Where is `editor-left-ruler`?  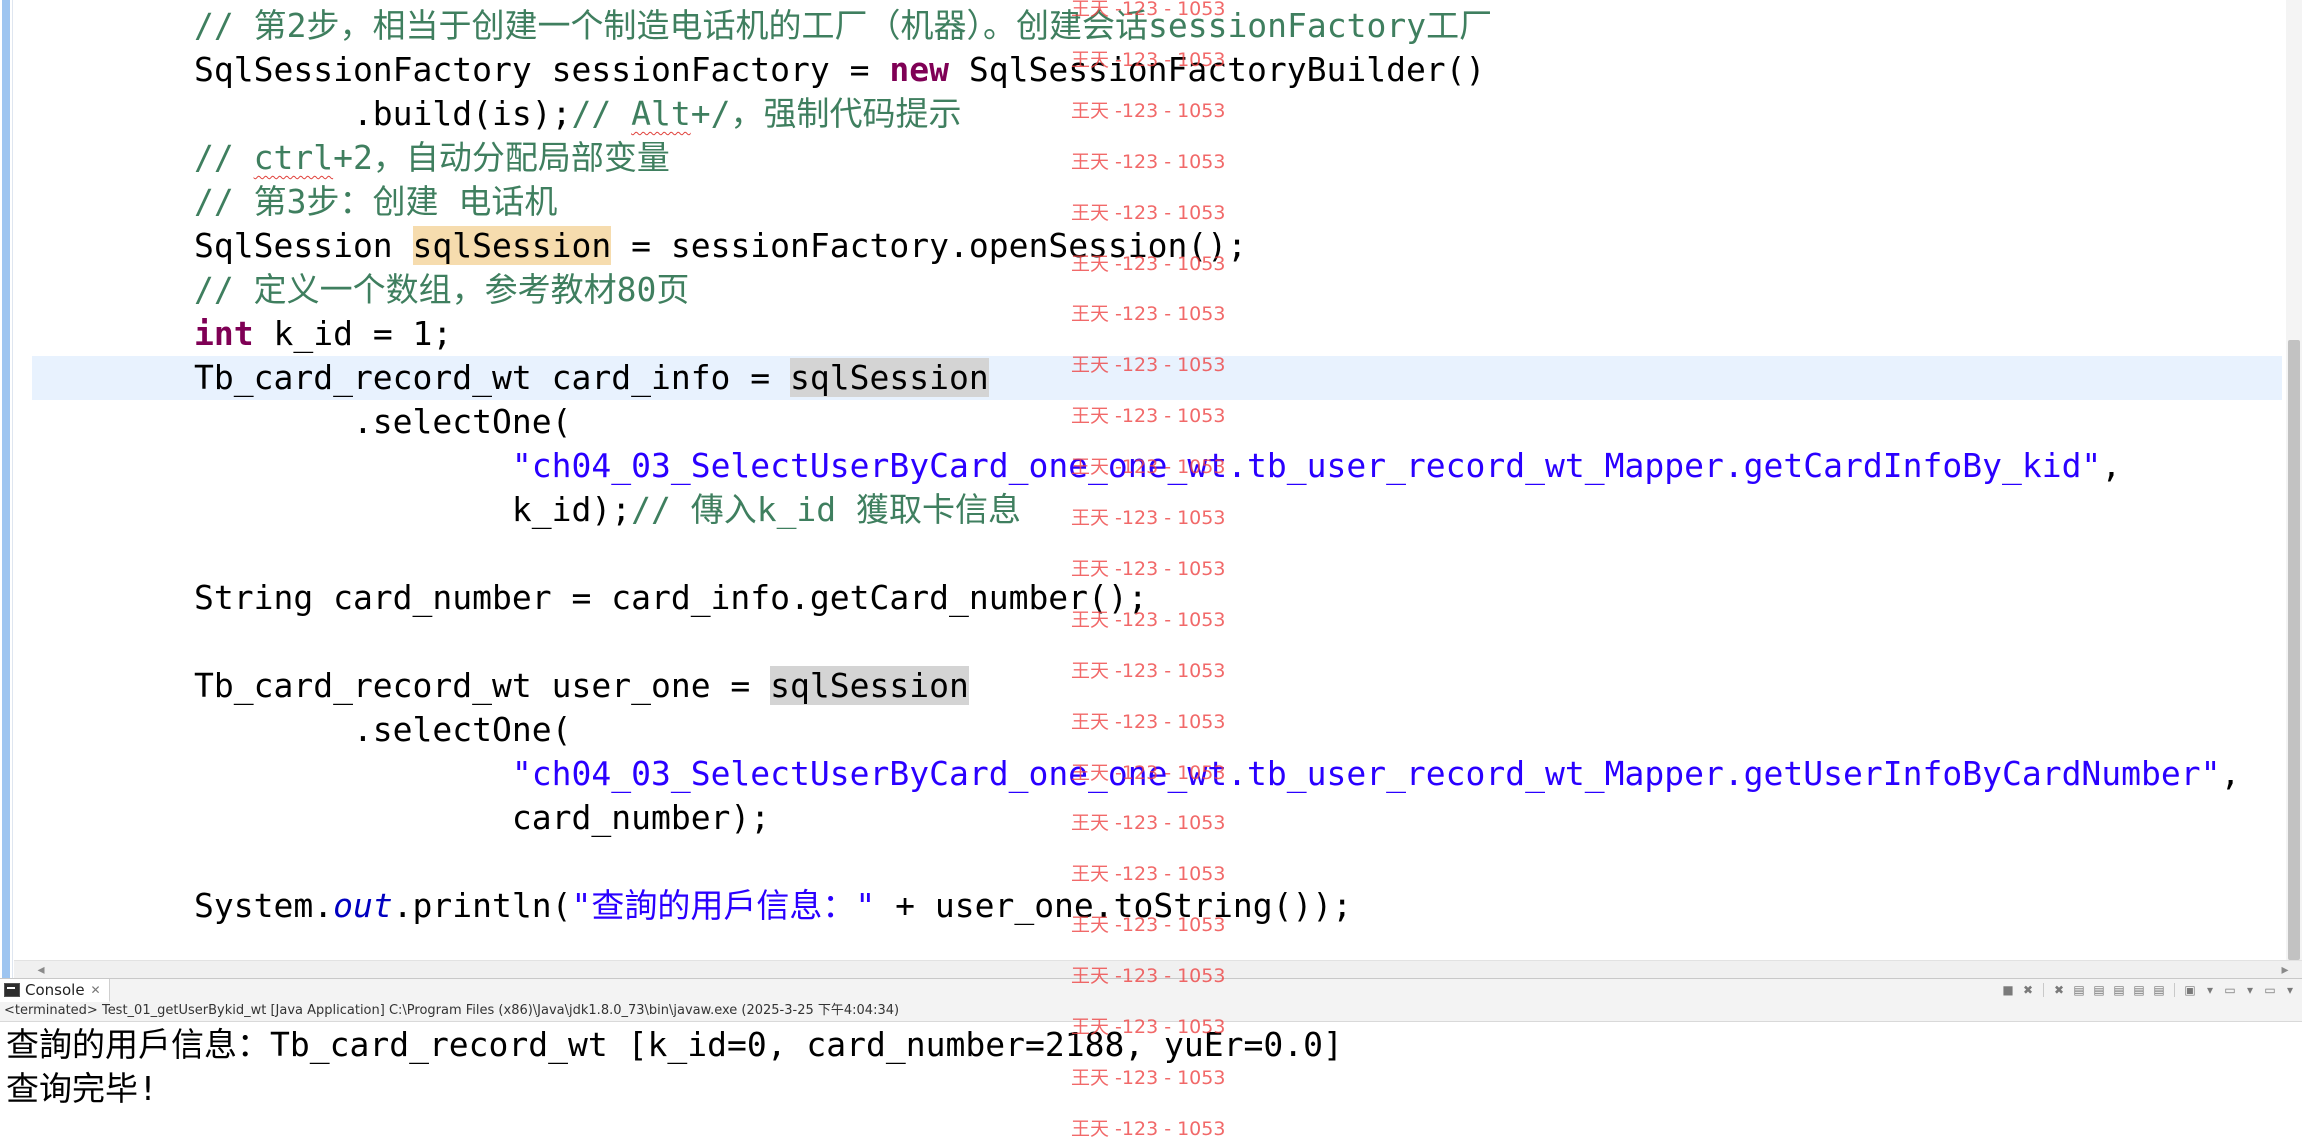
editor-left-ruler is located at coordinates (6, 489).